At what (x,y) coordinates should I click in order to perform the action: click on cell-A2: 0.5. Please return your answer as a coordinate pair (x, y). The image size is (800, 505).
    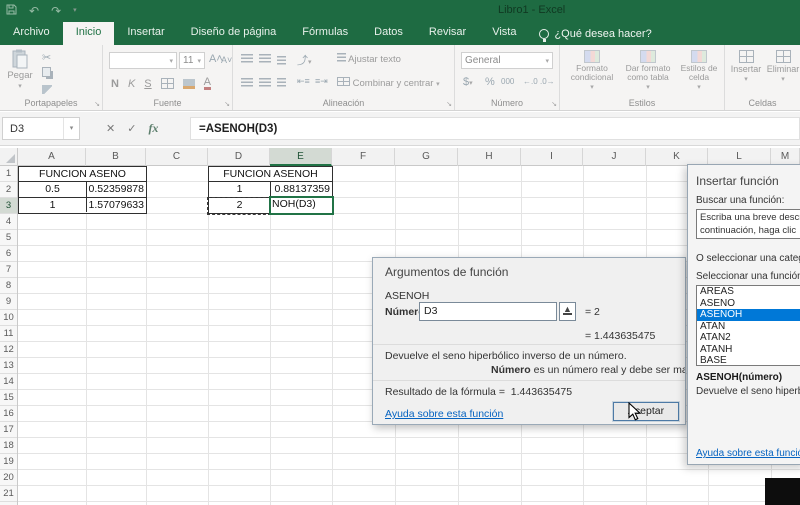
    Looking at the image, I should click on (53, 189).